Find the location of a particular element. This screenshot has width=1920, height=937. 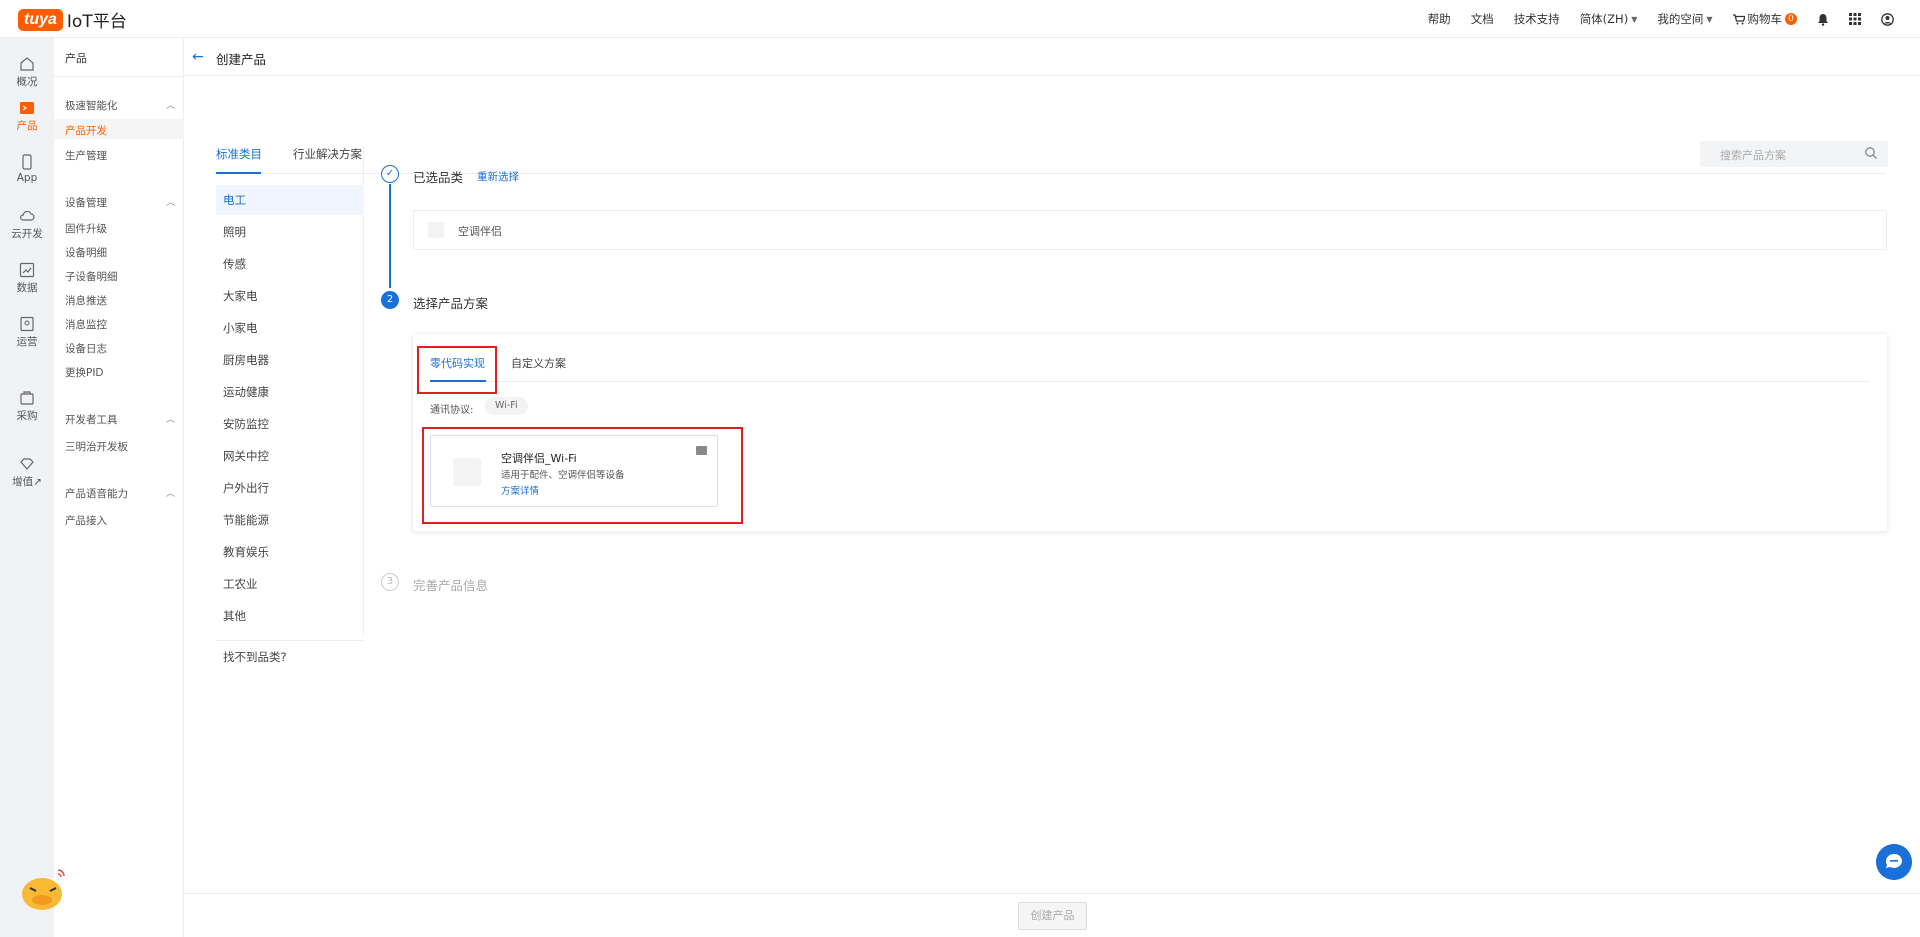

category-item: 大家电 is located at coordinates (290, 296).